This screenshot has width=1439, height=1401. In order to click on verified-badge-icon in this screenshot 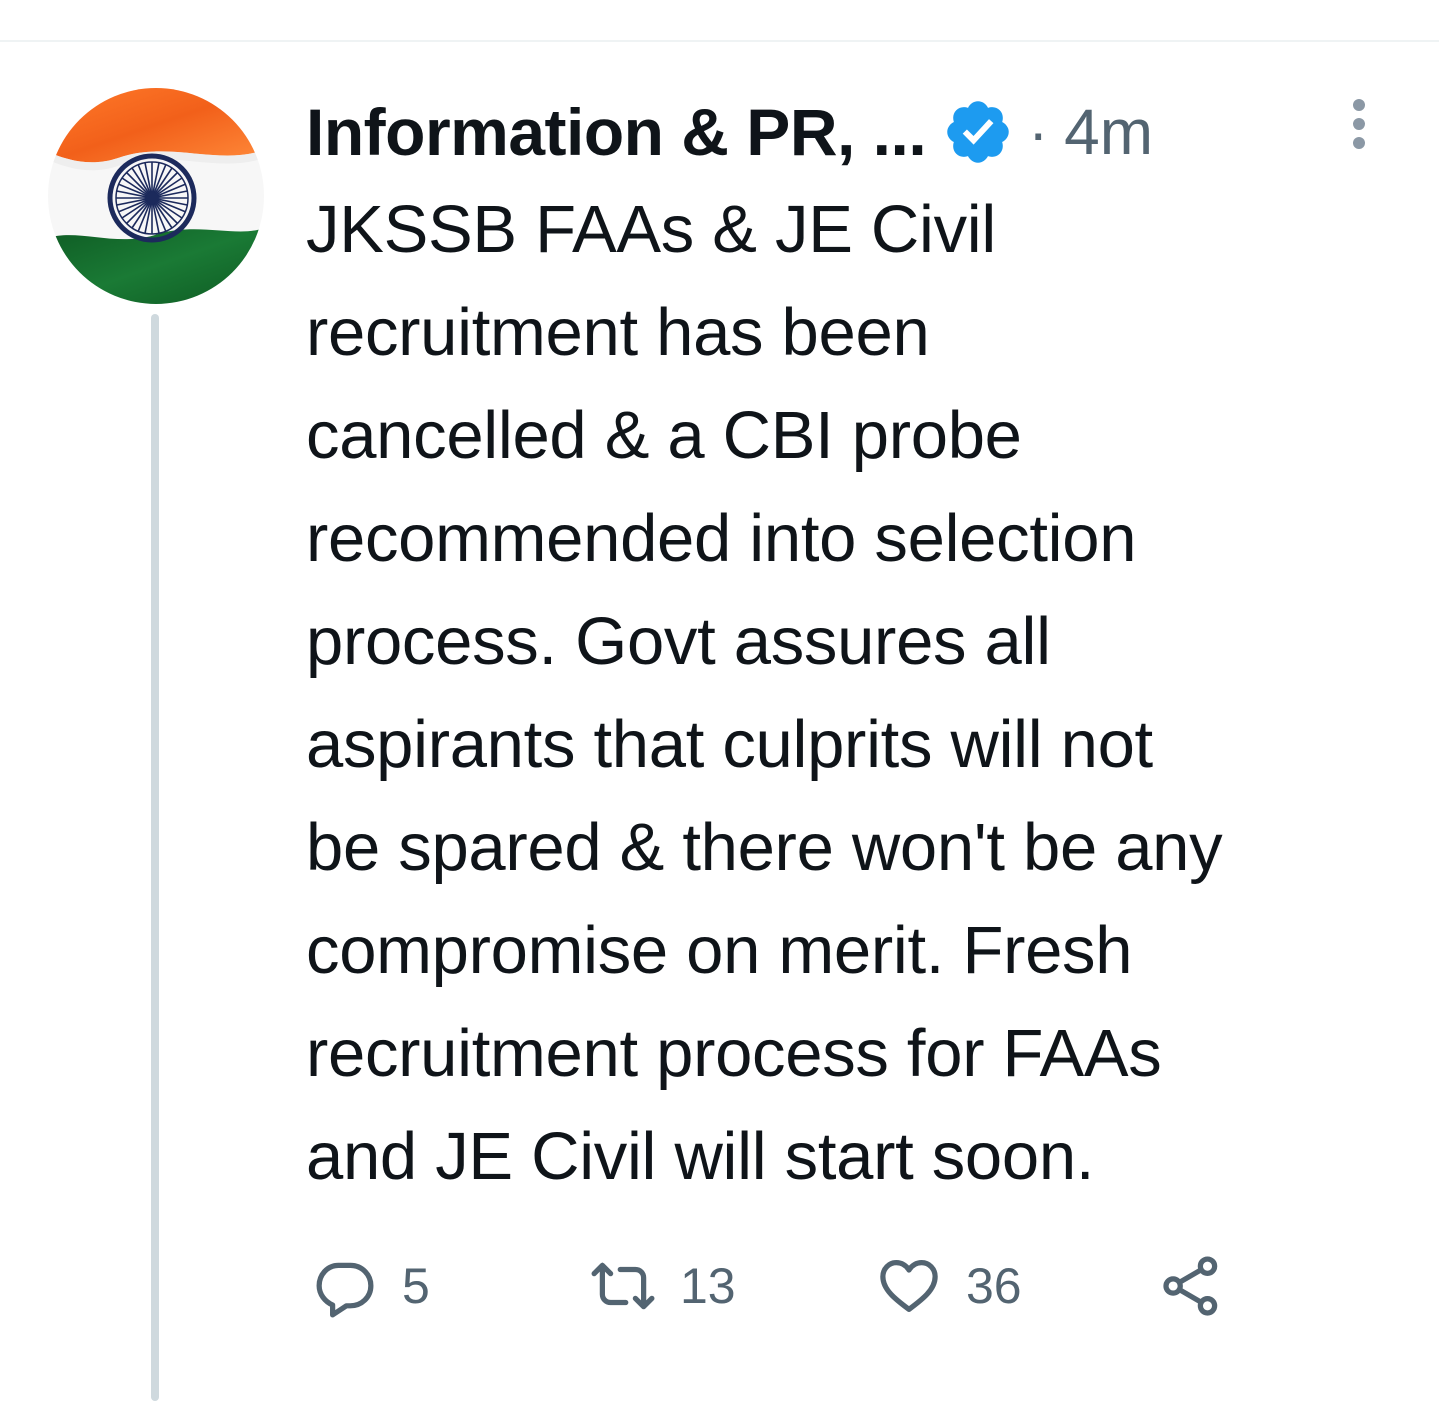, I will do `click(978, 132)`.